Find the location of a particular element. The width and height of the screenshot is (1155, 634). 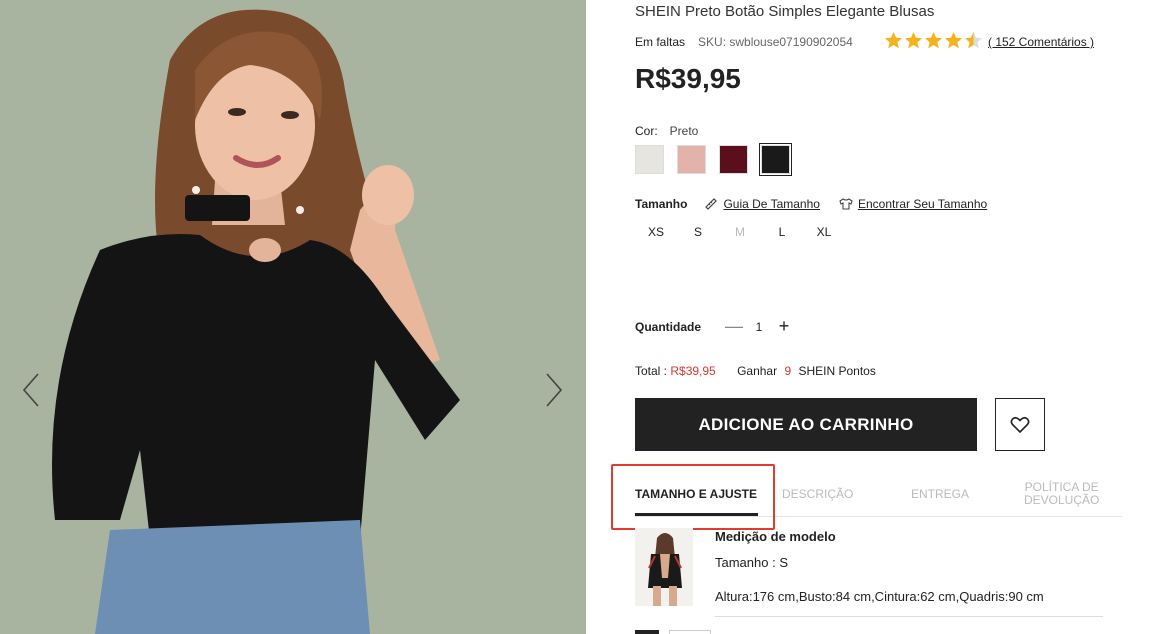

rating-stars is located at coordinates (933, 40).